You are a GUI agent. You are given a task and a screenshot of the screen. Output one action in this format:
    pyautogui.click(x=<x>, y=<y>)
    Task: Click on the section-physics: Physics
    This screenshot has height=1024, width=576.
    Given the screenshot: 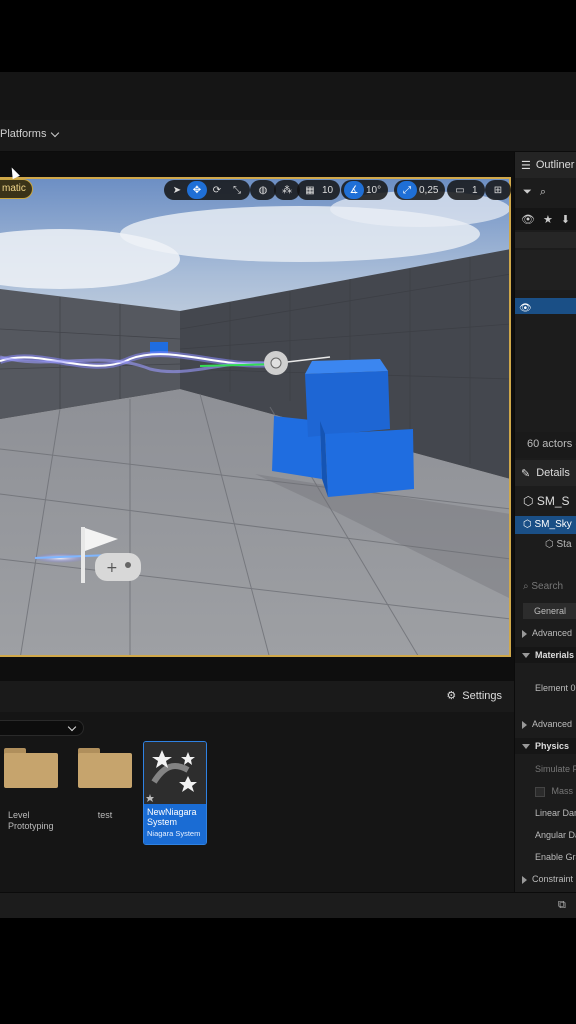 What is the action you would take?
    pyautogui.click(x=545, y=746)
    